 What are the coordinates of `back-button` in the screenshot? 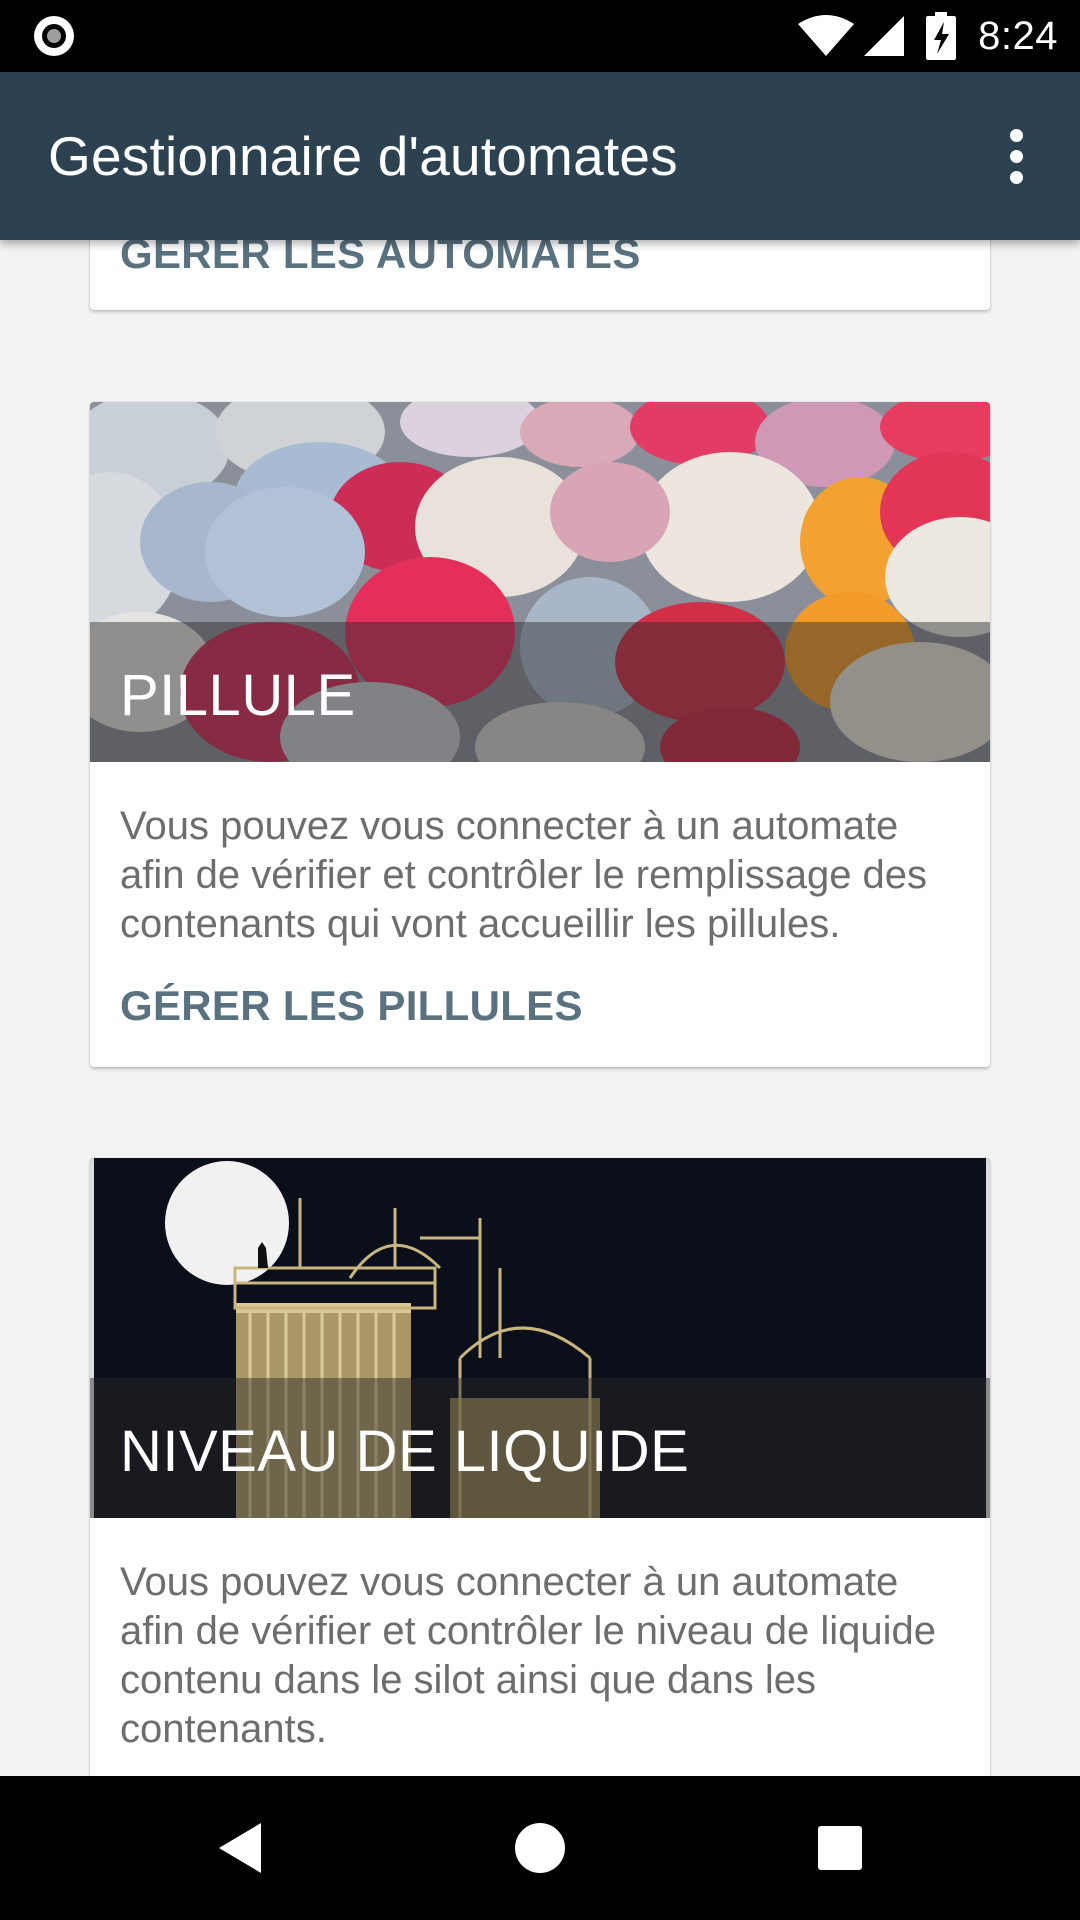 It's located at (240, 1848).